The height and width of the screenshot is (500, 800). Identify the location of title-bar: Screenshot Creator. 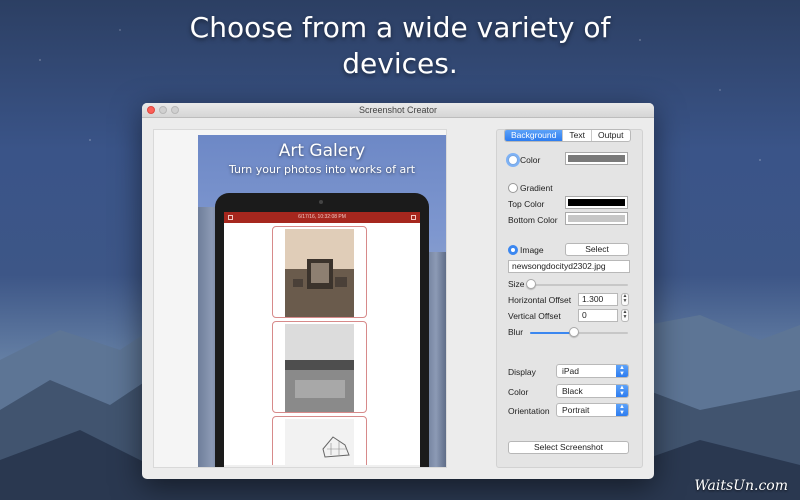
(398, 110).